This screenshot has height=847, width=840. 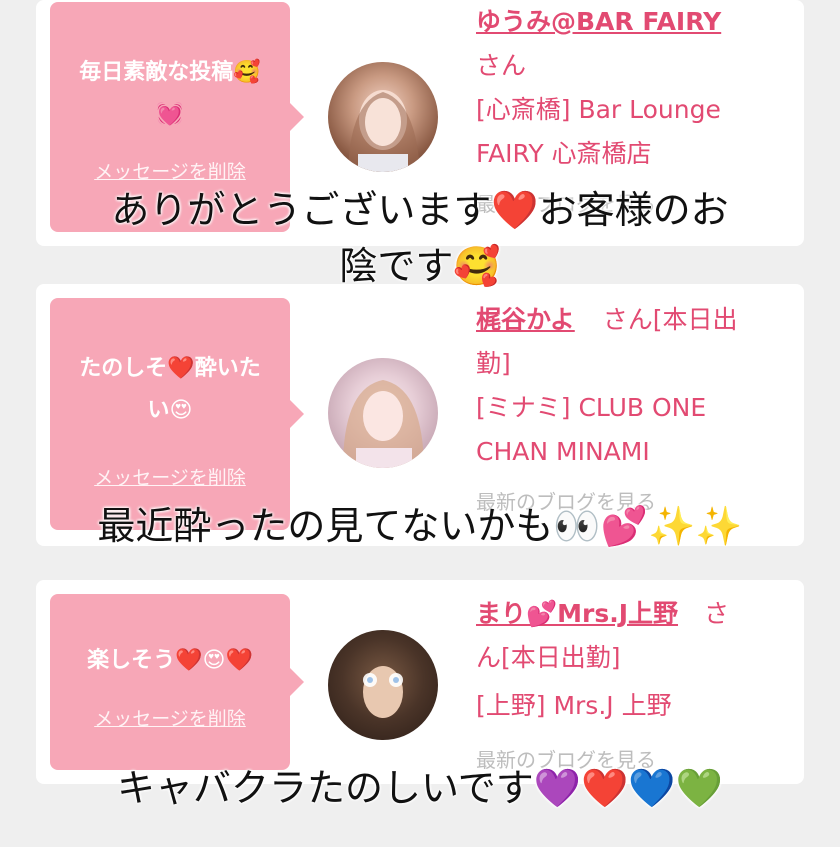 What do you see at coordinates (548, 657) in the screenshot?
I see `name-suffix-line2: ん[本日出勤]` at bounding box center [548, 657].